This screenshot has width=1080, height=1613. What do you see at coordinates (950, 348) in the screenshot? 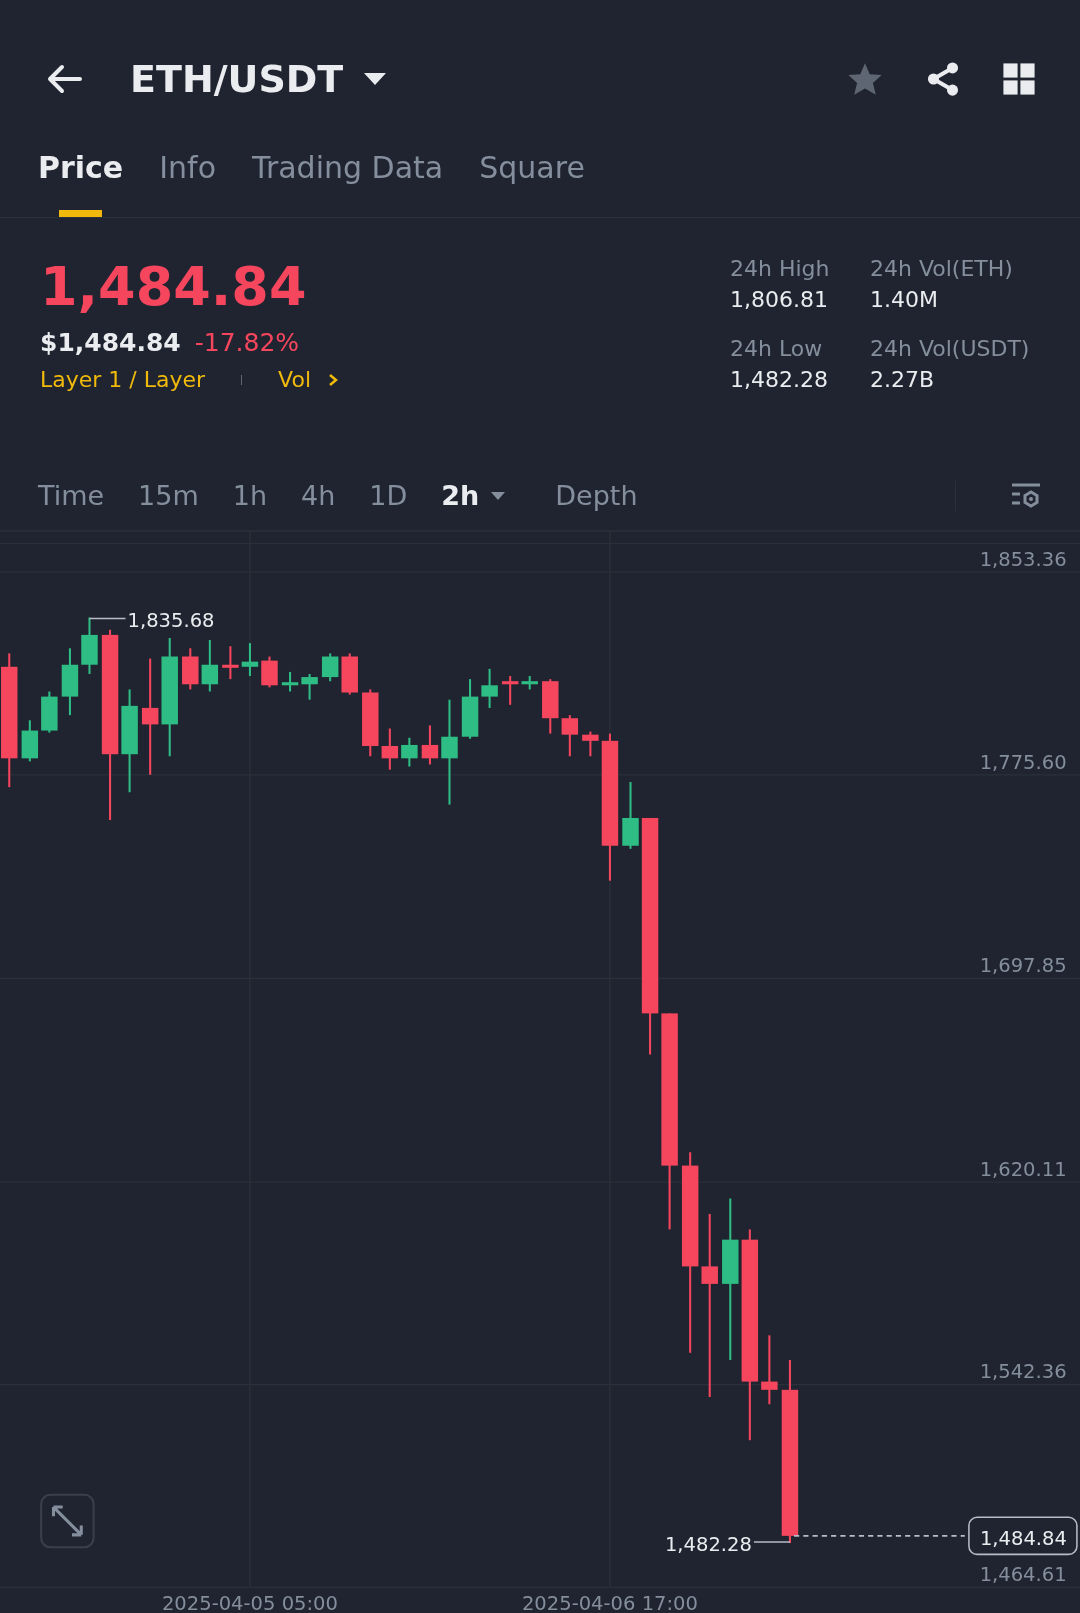
I see `stat-label: 24h Vol(USDT)` at bounding box center [950, 348].